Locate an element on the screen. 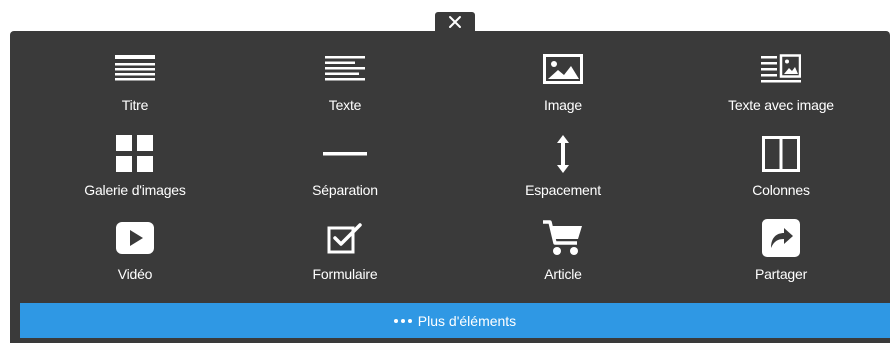 The width and height of the screenshot is (890, 343). form-checkbox-icon is located at coordinates (345, 238).